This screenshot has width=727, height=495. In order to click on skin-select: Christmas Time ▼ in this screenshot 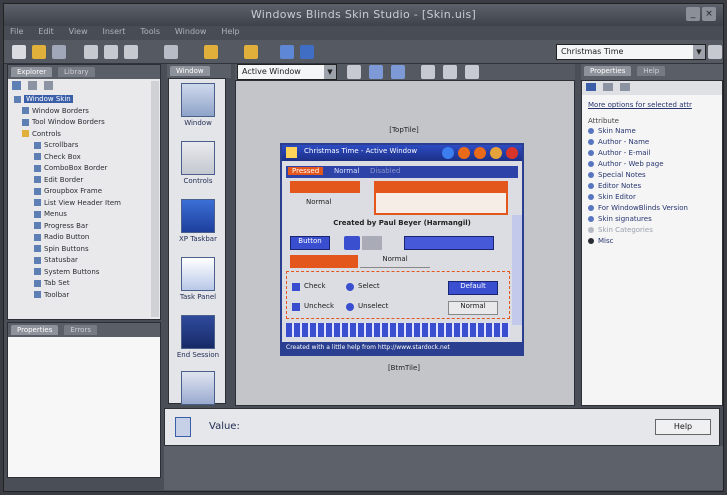, I will do `click(631, 52)`.